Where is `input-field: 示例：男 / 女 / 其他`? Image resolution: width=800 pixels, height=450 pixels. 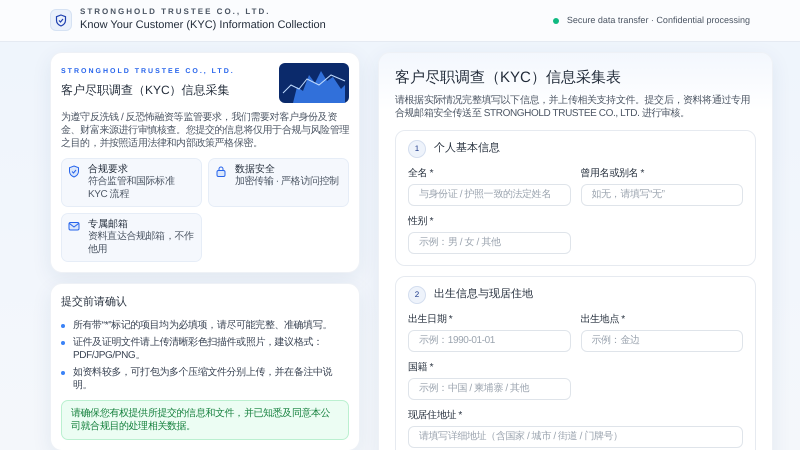 input-field: 示例：男 / 女 / 其他 is located at coordinates (489, 243).